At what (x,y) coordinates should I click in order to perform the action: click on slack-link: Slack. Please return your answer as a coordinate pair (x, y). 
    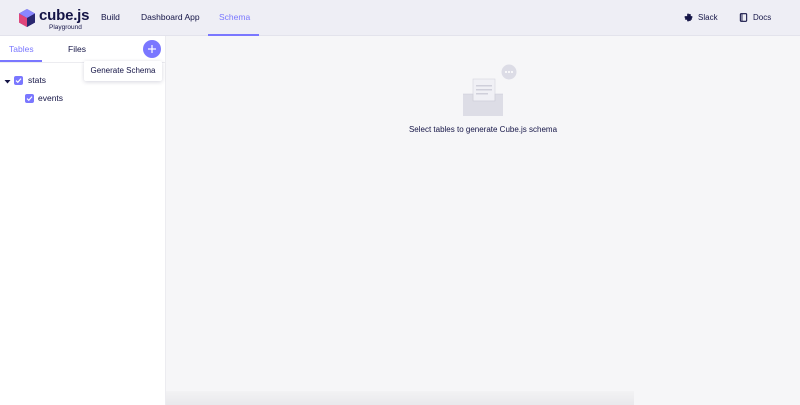
    Looking at the image, I should click on (704, 18).